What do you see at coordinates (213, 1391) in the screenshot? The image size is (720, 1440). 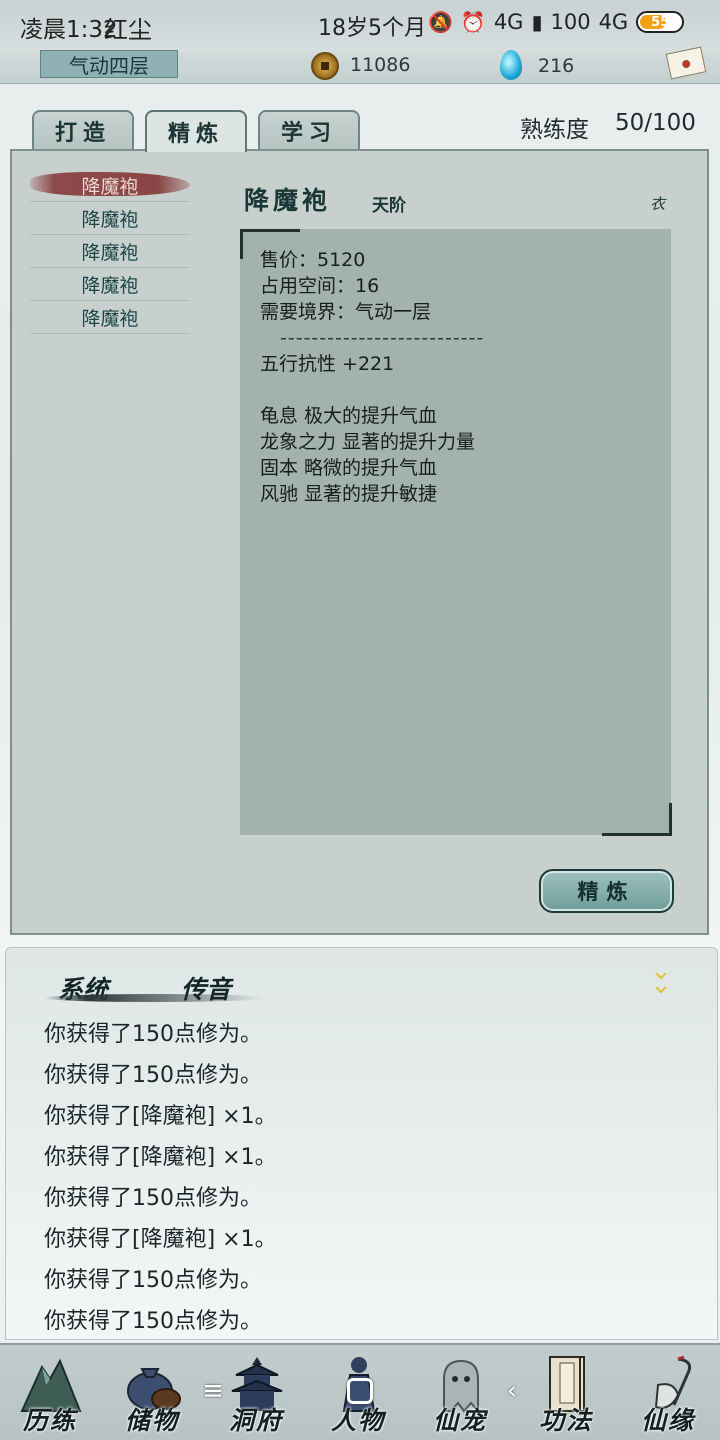 I see `system-menu-icon: ≡` at bounding box center [213, 1391].